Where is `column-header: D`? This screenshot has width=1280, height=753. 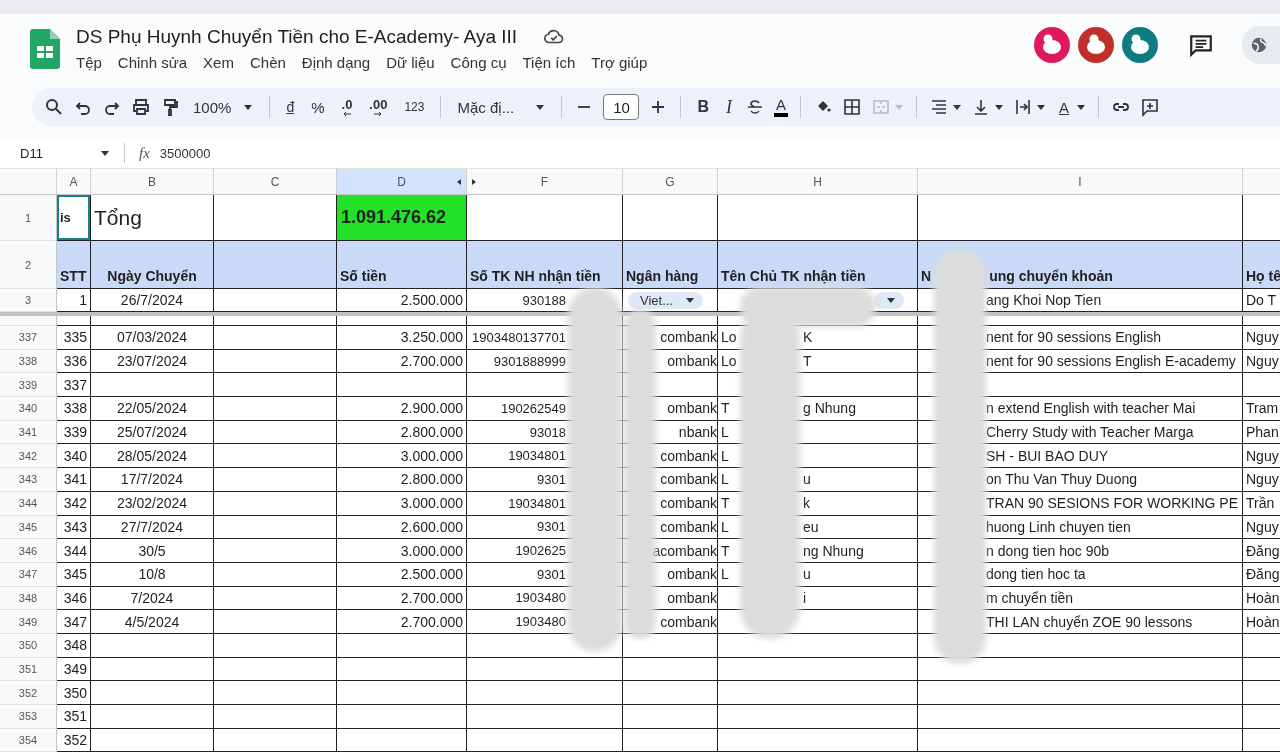 column-header: D is located at coordinates (402, 182).